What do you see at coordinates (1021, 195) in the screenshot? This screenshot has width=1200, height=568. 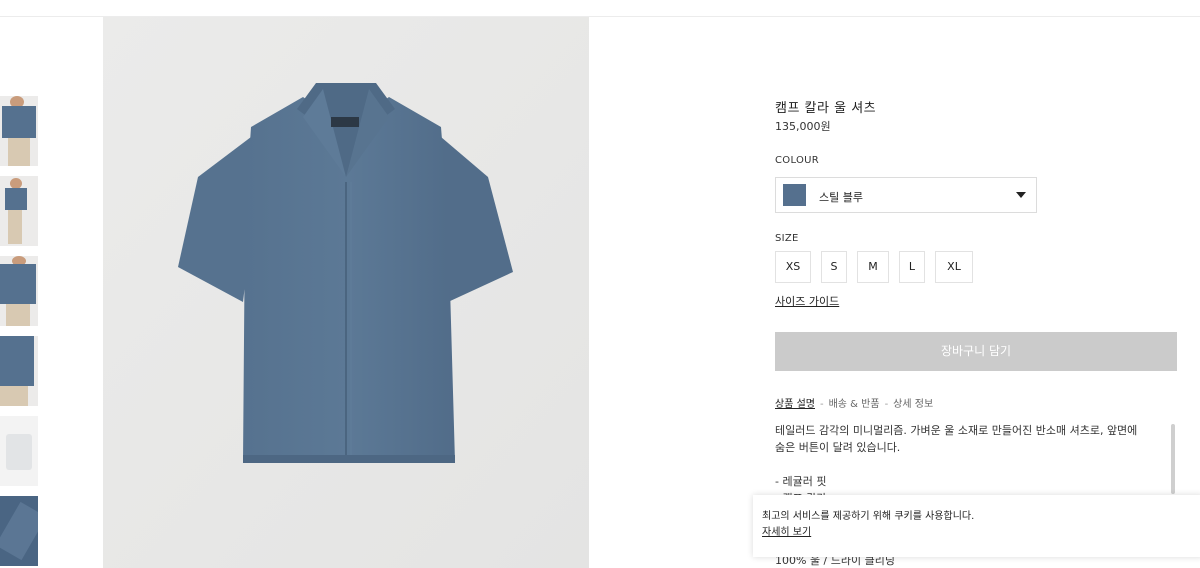 I see `chevron-down-icon` at bounding box center [1021, 195].